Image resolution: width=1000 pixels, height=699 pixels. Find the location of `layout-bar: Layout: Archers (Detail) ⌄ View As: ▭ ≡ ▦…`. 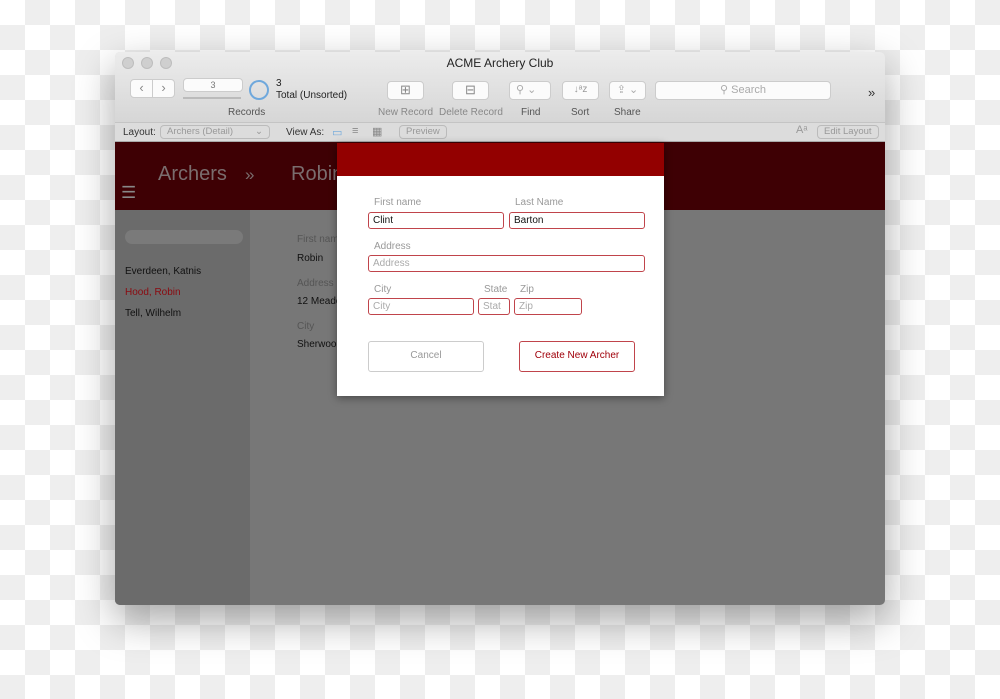

layout-bar: Layout: Archers (Detail) ⌄ View As: ▭ ≡ ▦… is located at coordinates (500, 132).